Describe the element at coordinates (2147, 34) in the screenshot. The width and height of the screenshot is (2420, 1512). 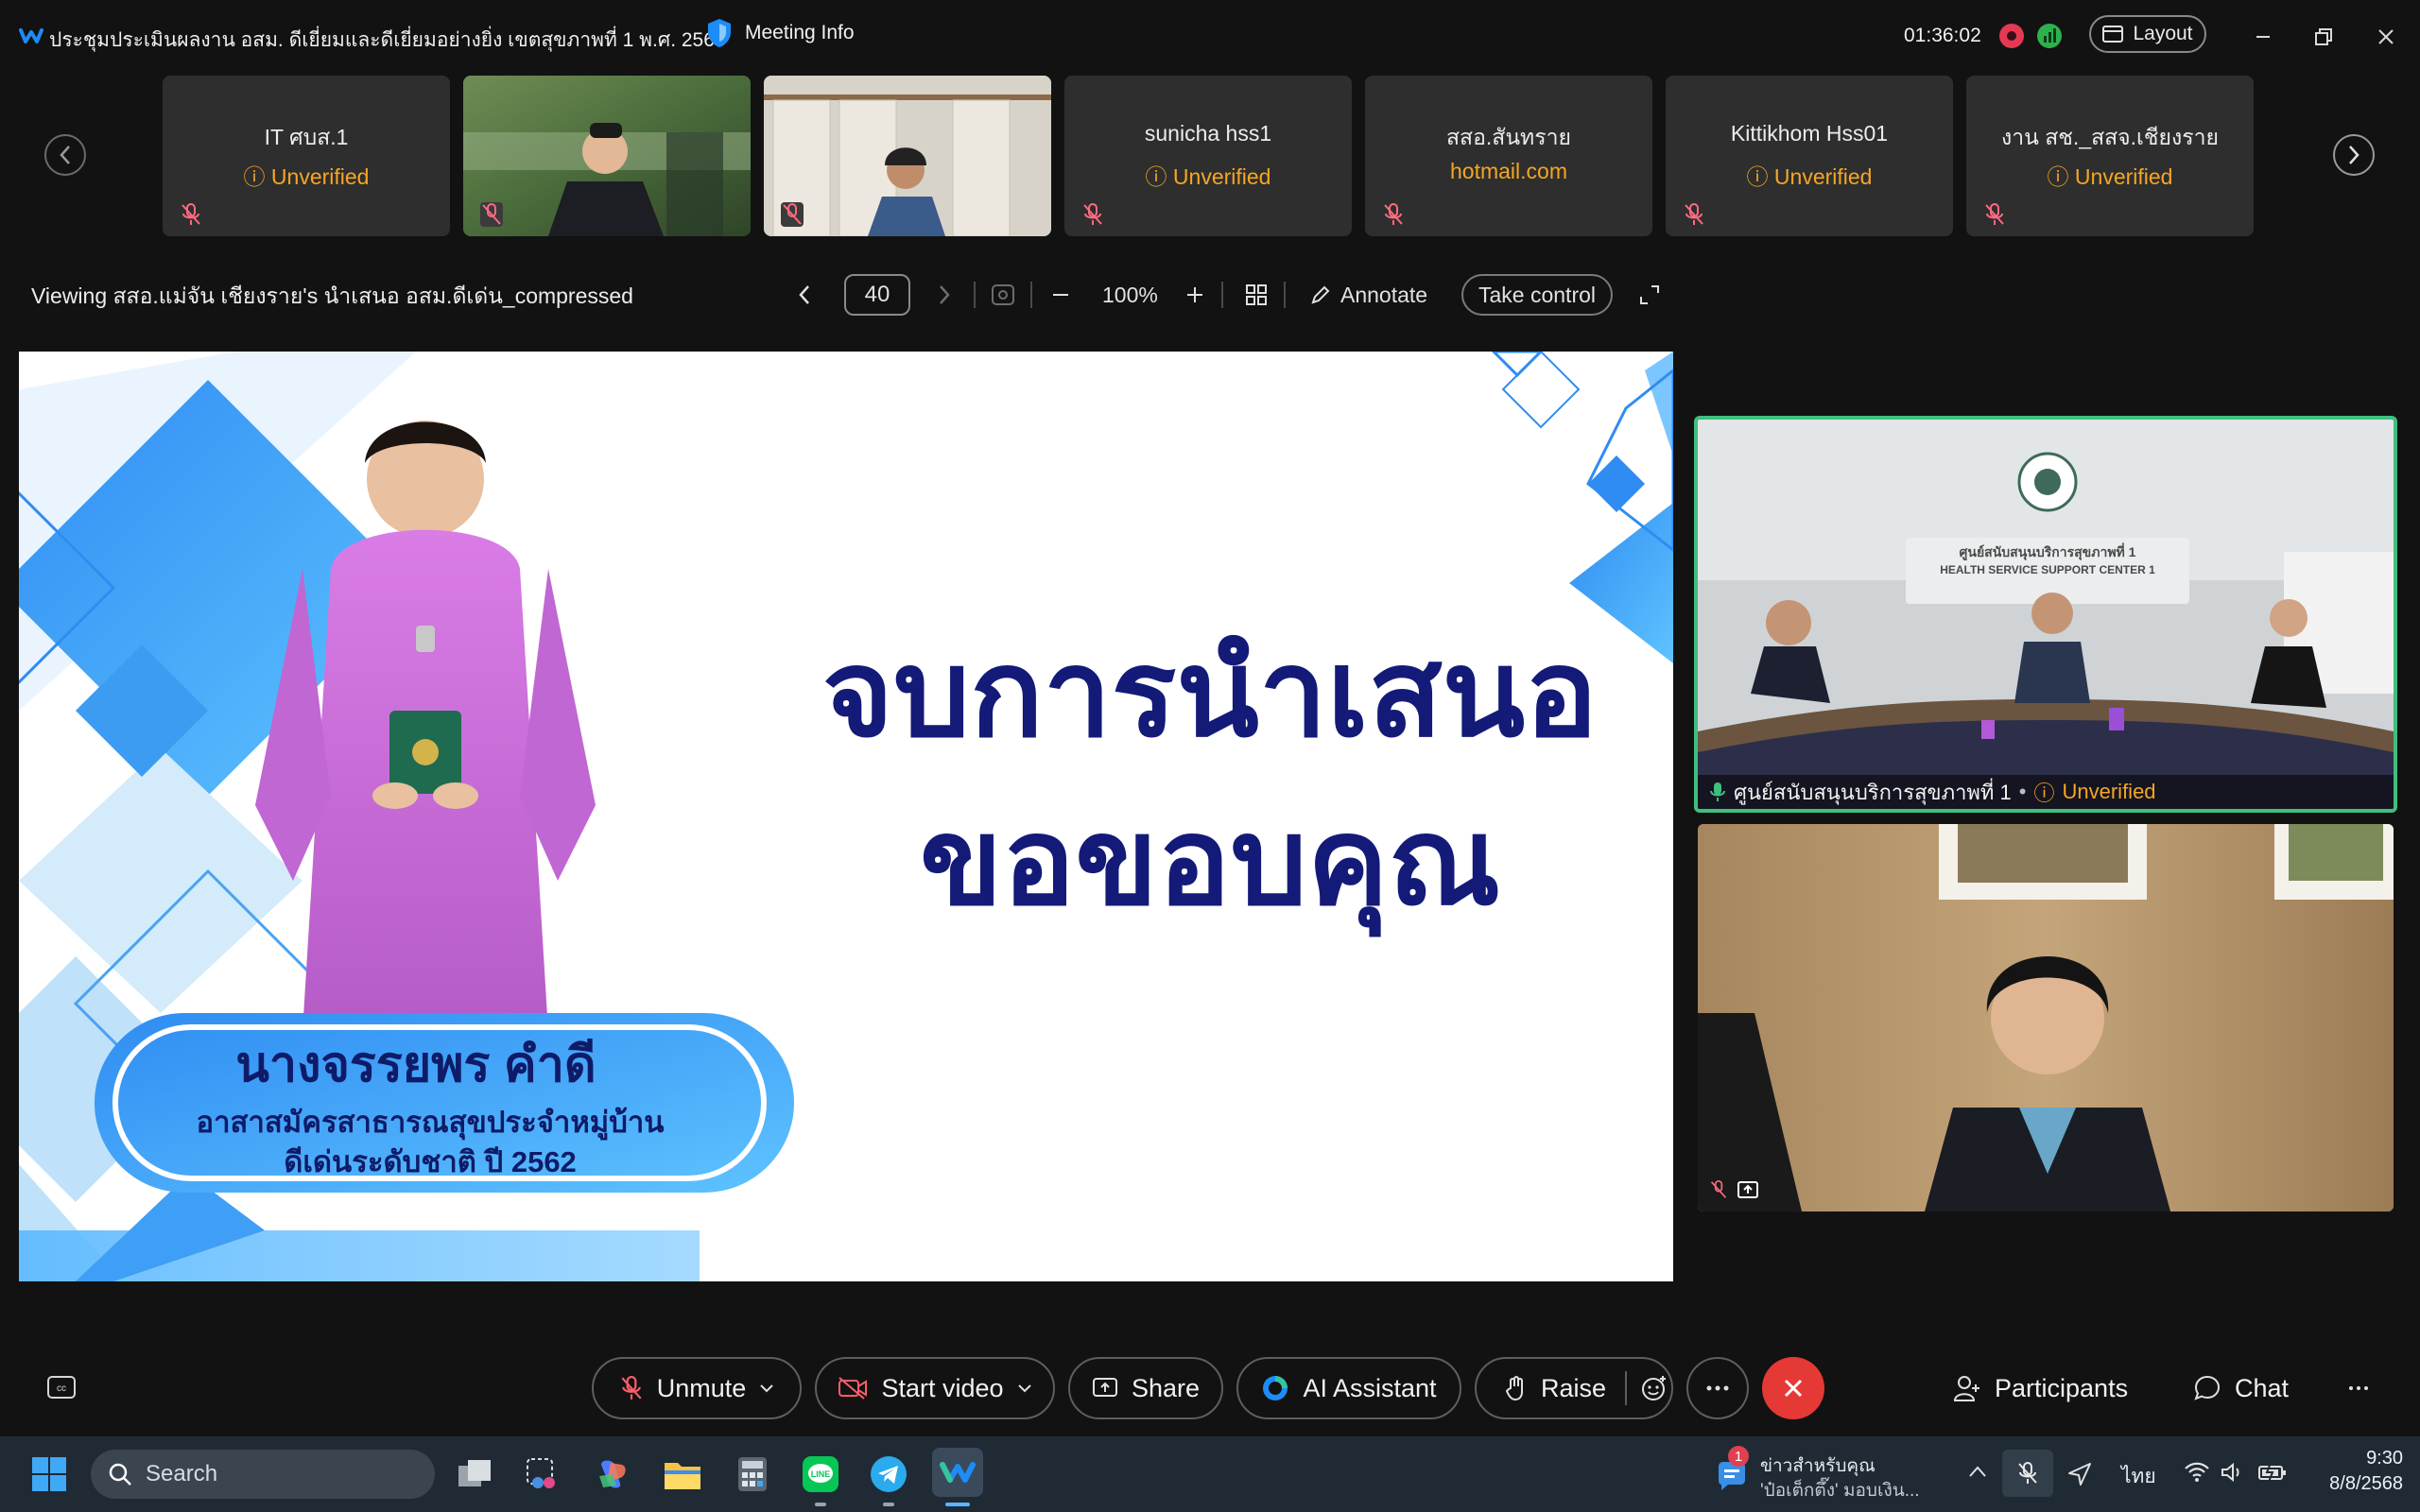
I see `layout-button: Layout` at that location.